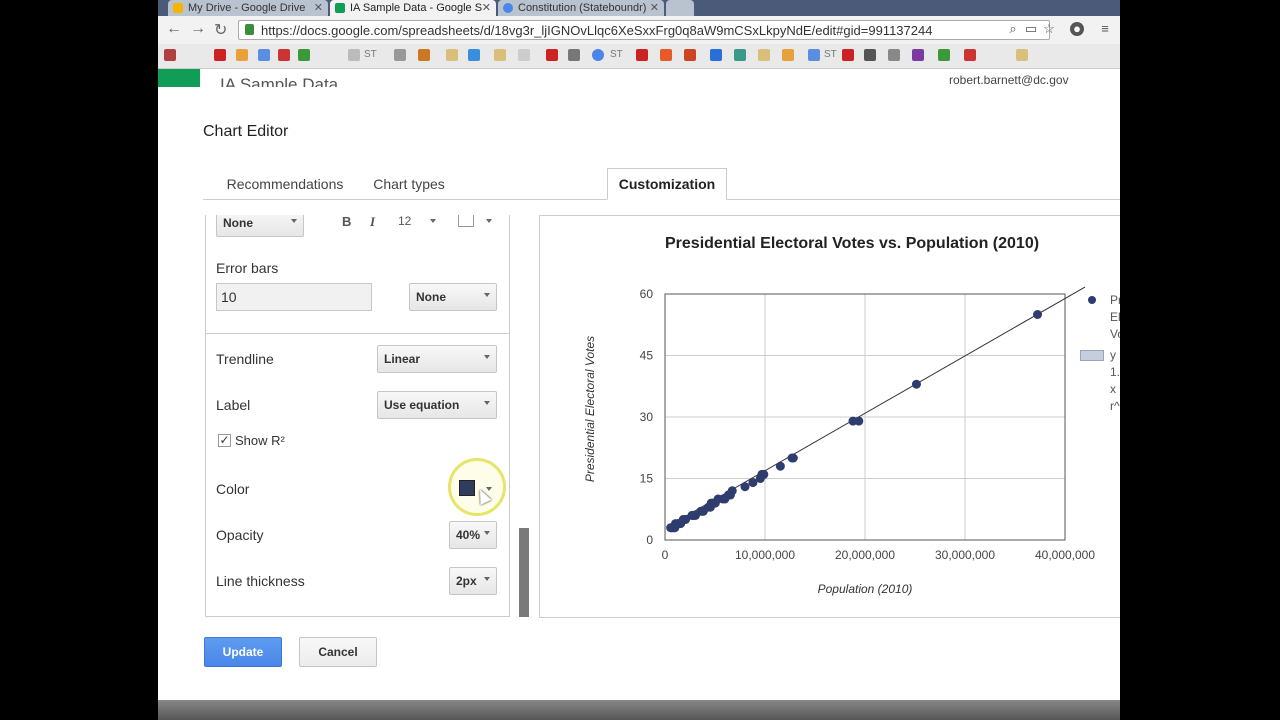 Image resolution: width=1280 pixels, height=720 pixels. I want to click on tab-chart-types: Chart types, so click(409, 184).